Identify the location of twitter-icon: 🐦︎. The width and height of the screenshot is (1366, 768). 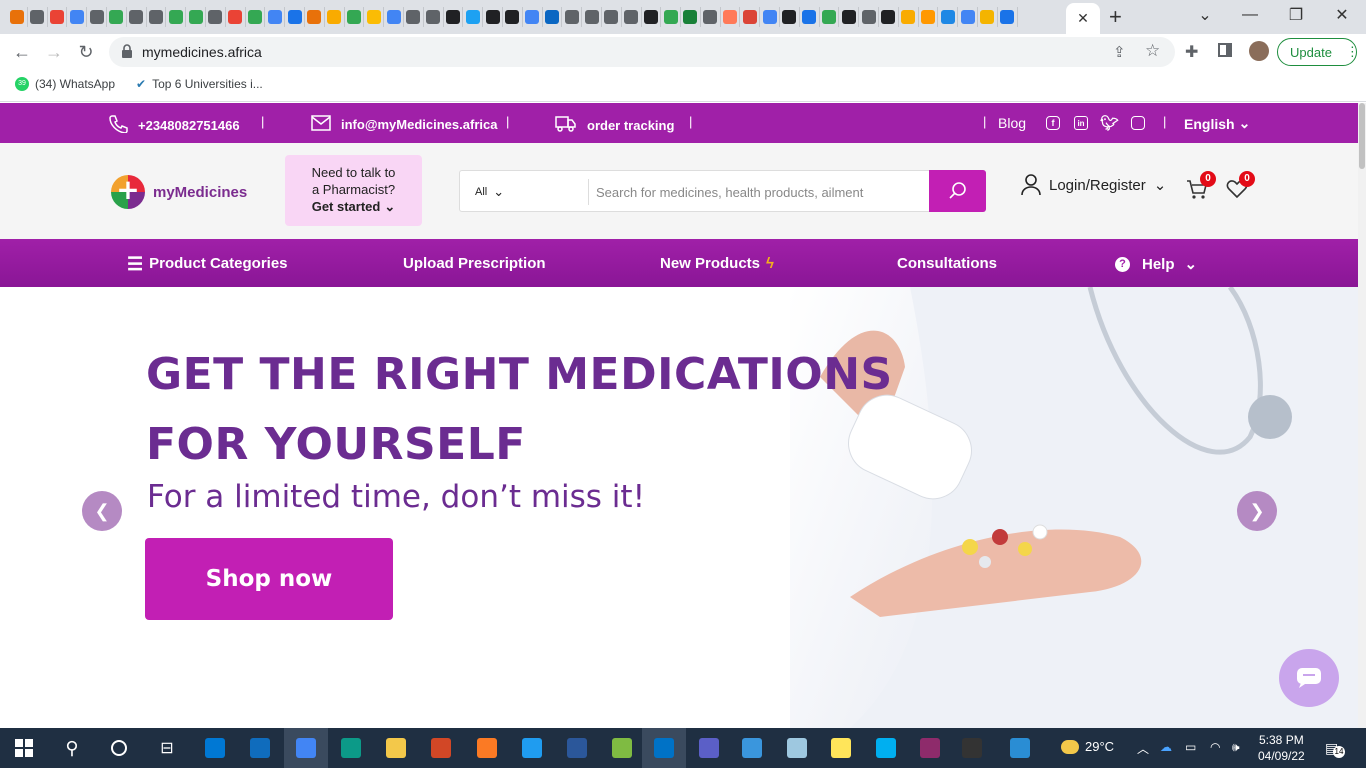
(1109, 123).